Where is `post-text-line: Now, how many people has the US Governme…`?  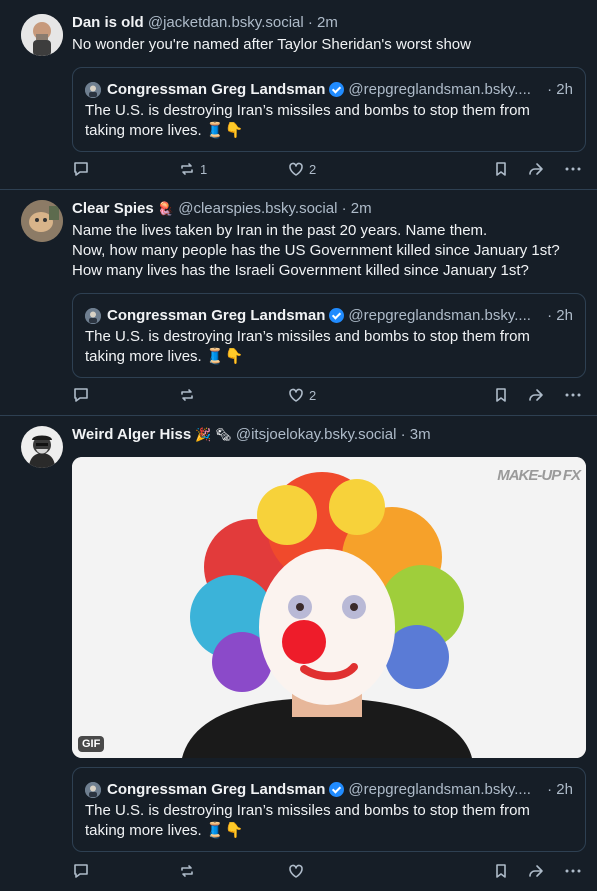
post-text-line: Now, how many people has the US Governme… is located at coordinates (316, 250).